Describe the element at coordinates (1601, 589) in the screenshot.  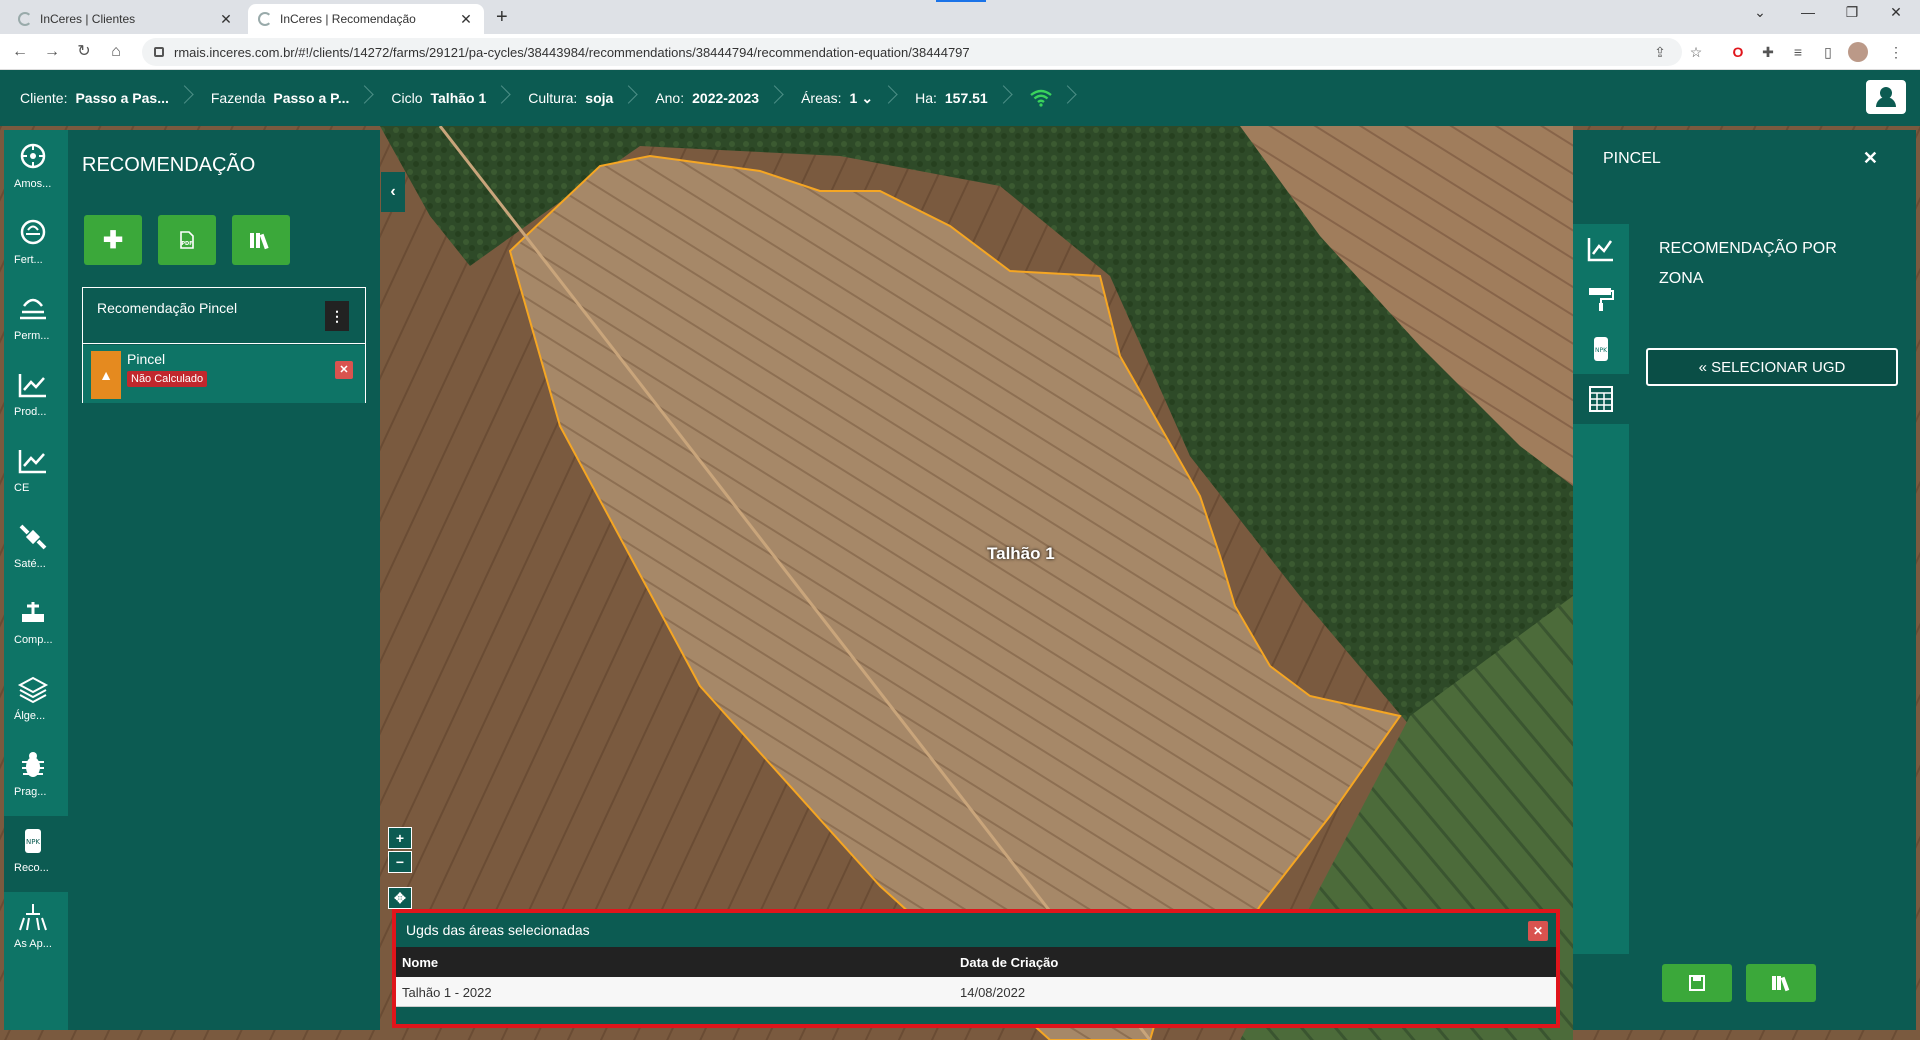
I see `pincel-tool-tabs: NPK` at that location.